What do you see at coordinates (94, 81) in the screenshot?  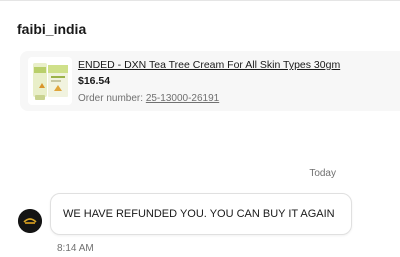 I see `order-item-price: $16.54` at bounding box center [94, 81].